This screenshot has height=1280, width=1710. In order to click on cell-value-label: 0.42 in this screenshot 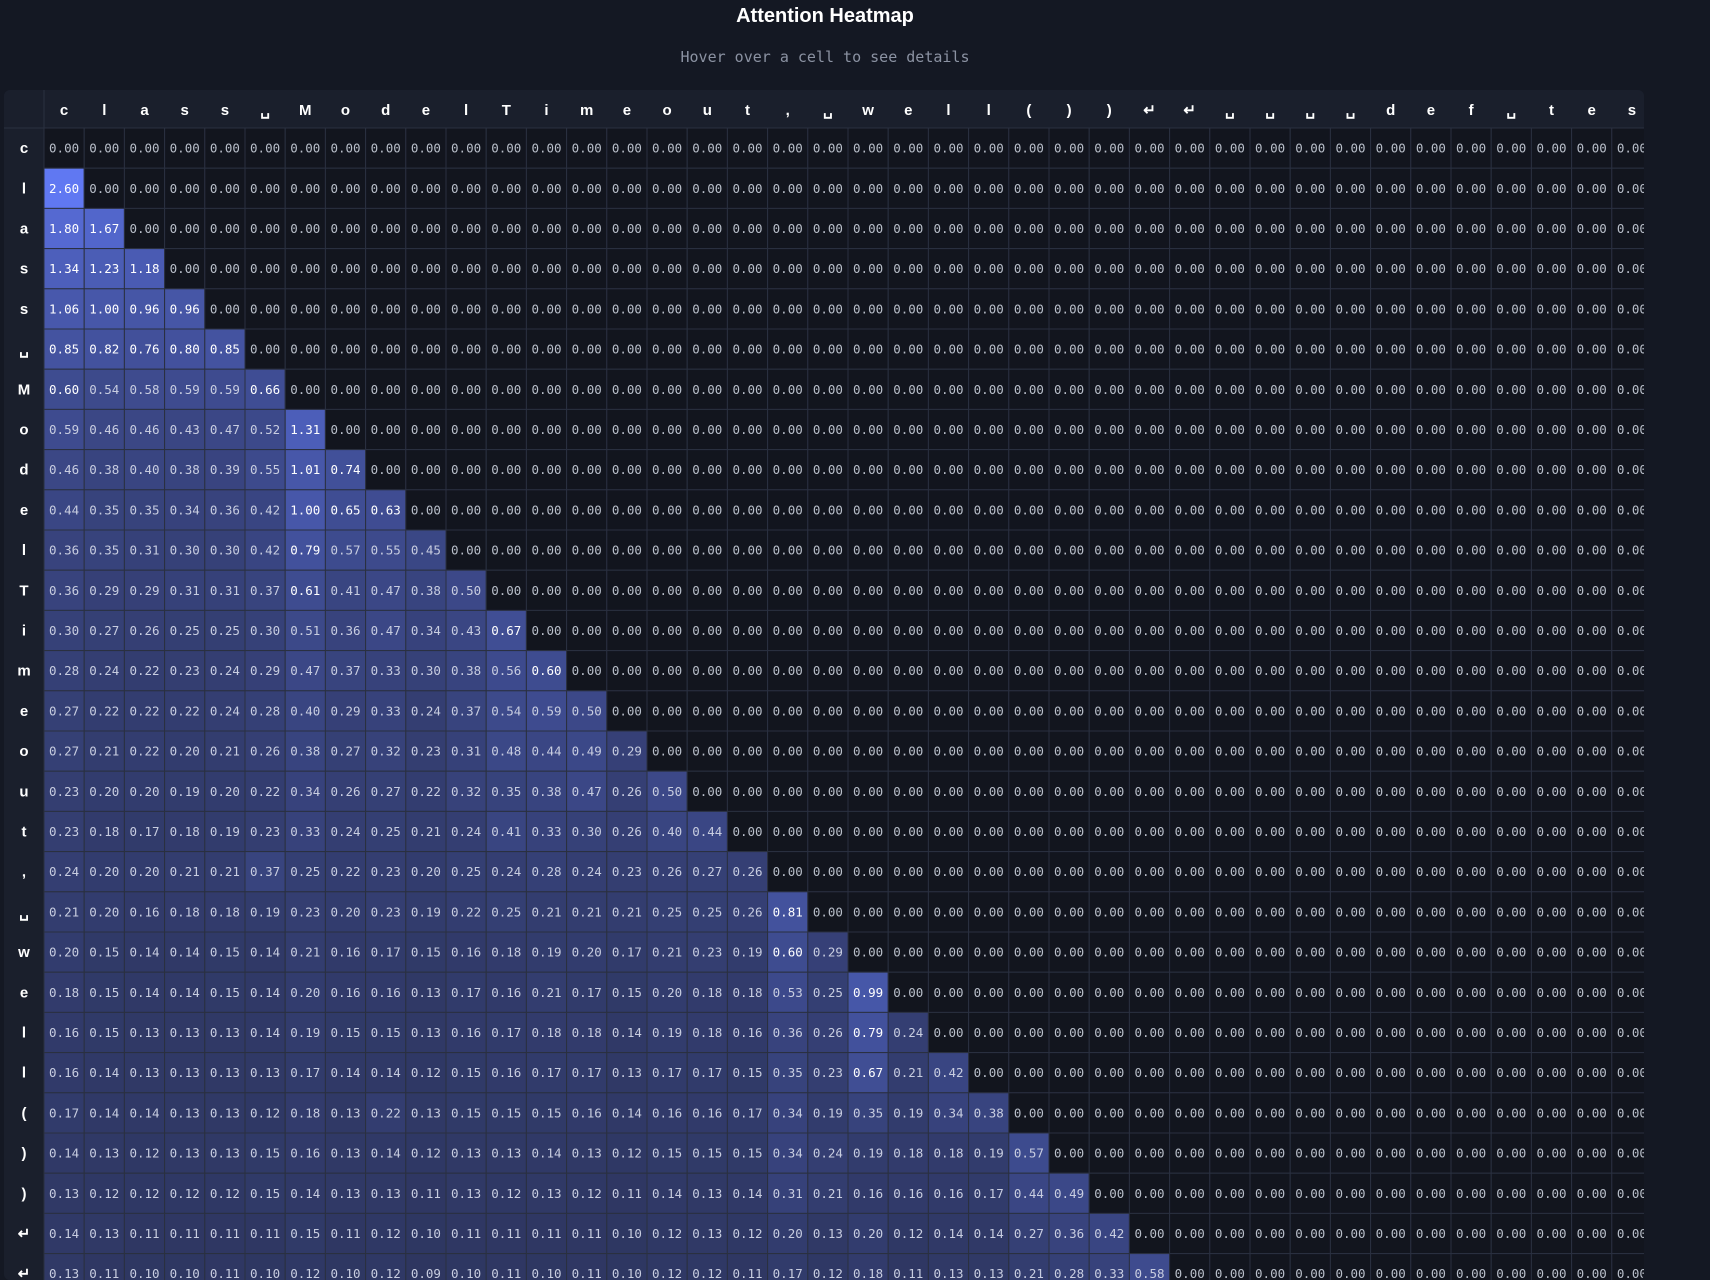, I will do `click(265, 509)`.